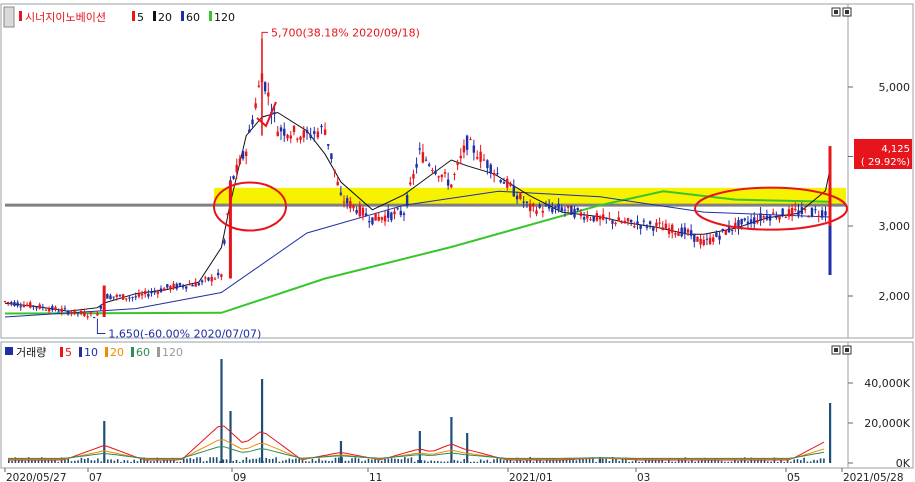 This screenshot has height=482, width=915. I want to click on volume-maximize-icon, so click(836, 350).